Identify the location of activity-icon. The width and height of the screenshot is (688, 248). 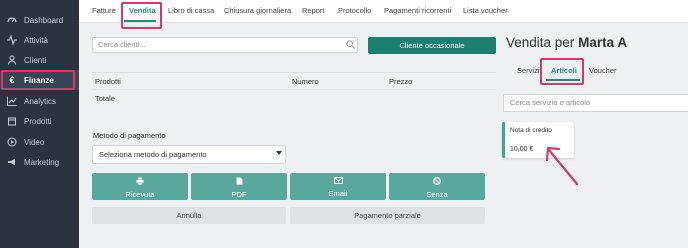
(12, 40).